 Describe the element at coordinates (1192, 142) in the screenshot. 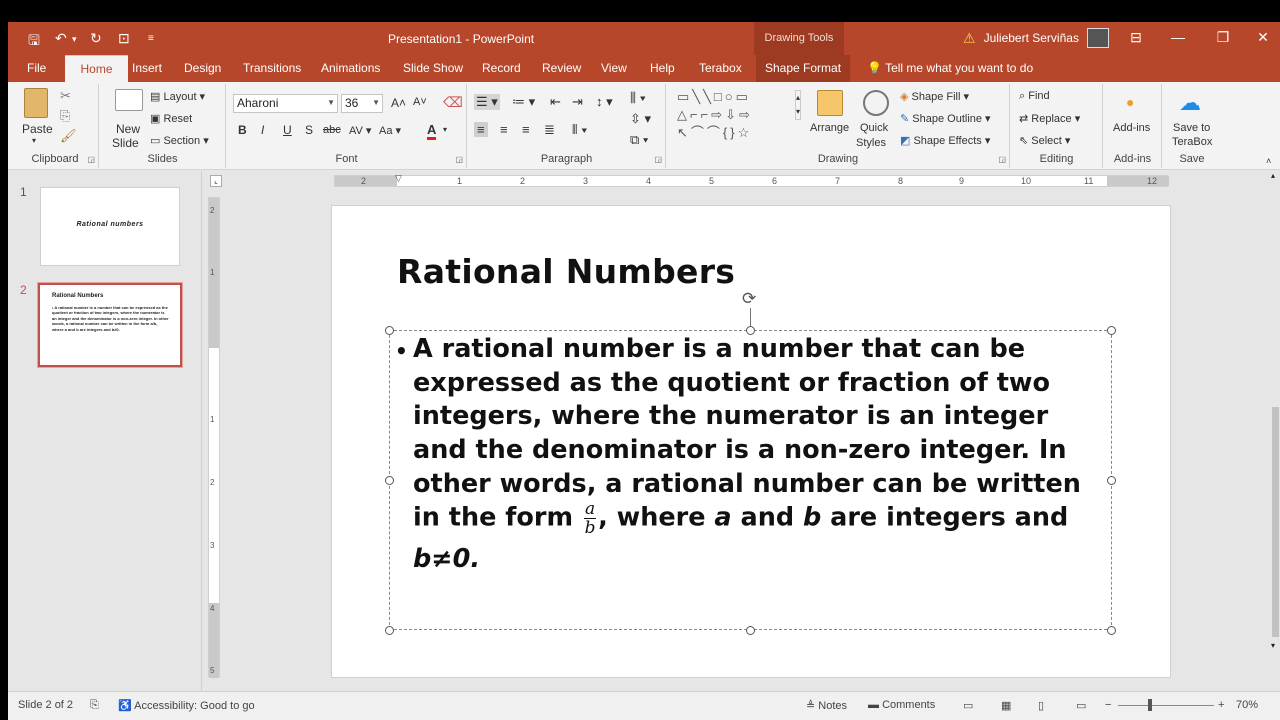

I see `save-to-terabox-line2: TeraBox` at that location.